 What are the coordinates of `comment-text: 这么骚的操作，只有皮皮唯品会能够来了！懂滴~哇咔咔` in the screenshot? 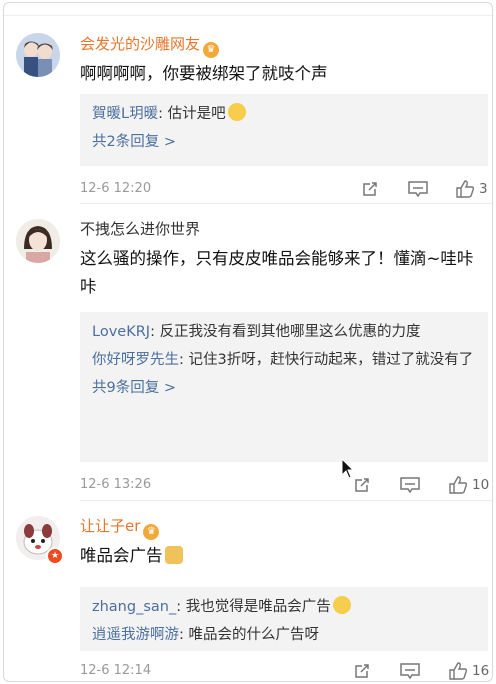 It's located at (277, 272).